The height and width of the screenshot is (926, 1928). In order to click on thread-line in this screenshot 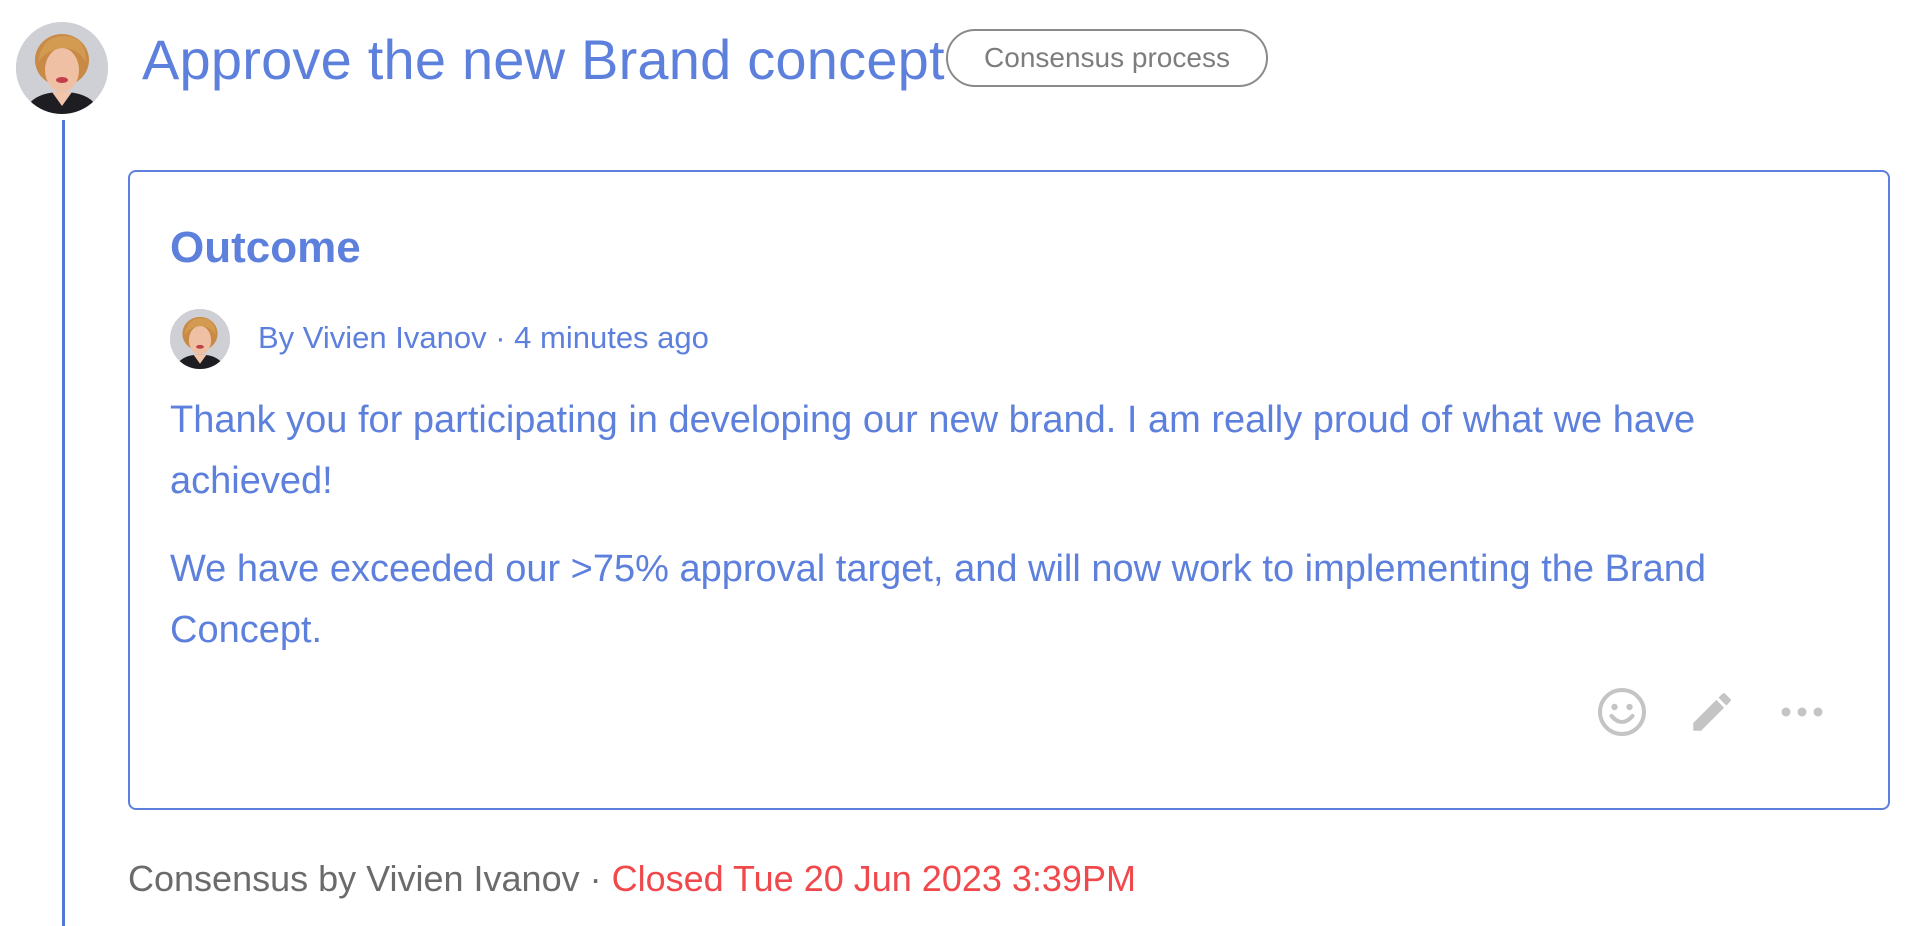, I will do `click(63, 523)`.